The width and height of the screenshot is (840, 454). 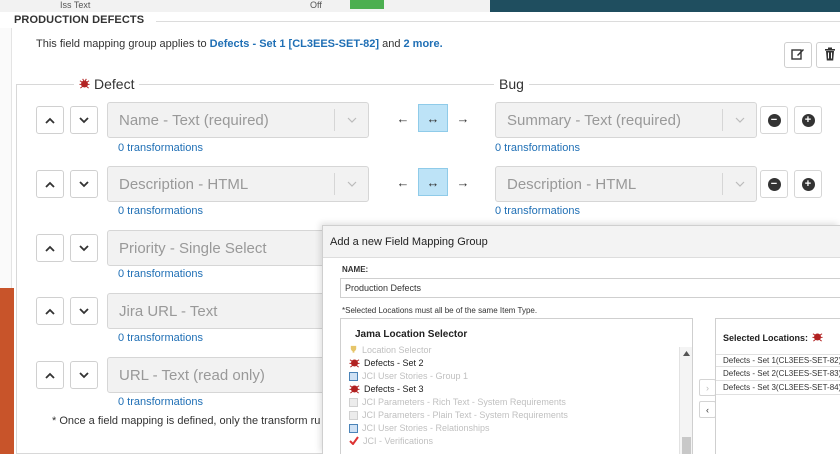 What do you see at coordinates (168, 311) in the screenshot?
I see `source-field-value: Jira URL - Text` at bounding box center [168, 311].